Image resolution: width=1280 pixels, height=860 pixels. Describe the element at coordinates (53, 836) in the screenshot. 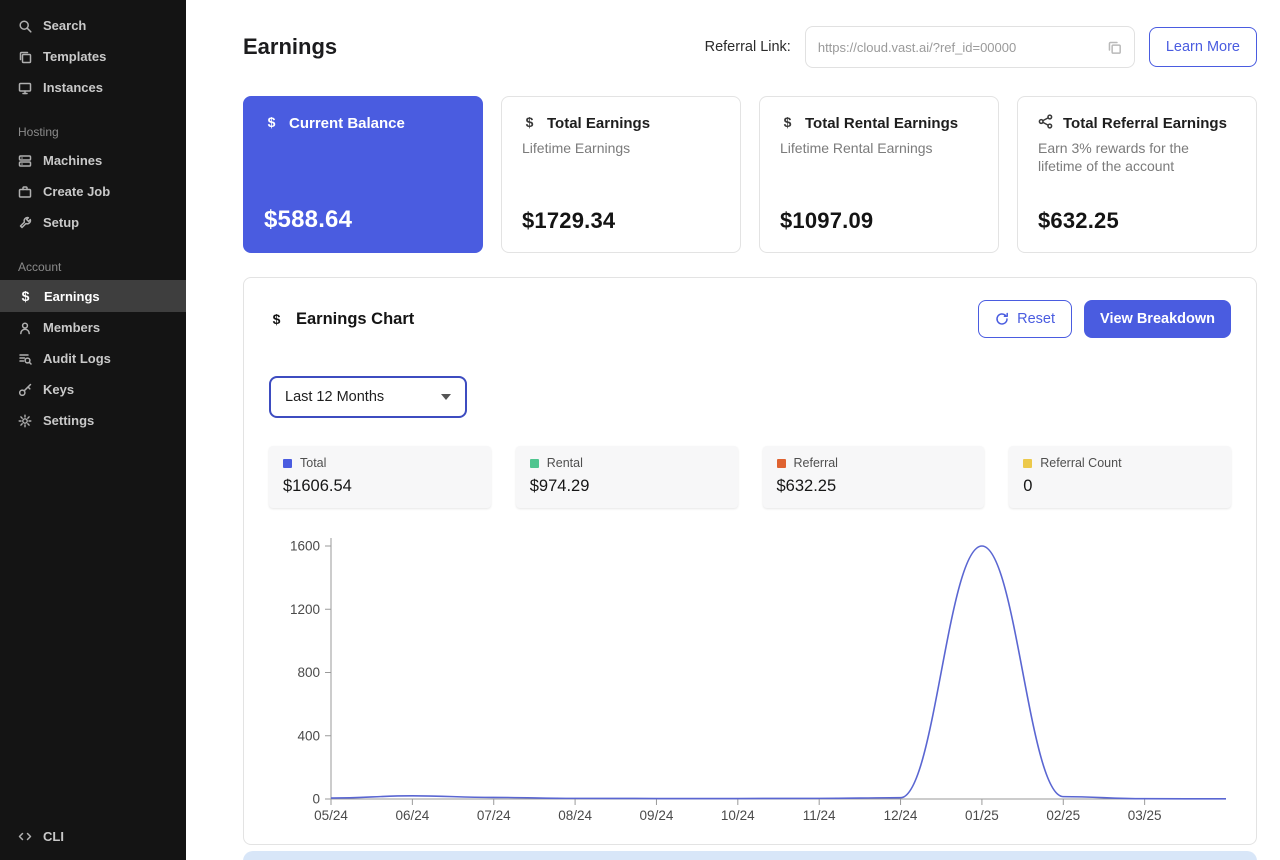

I see `sidebar-item-label: CLI` at that location.